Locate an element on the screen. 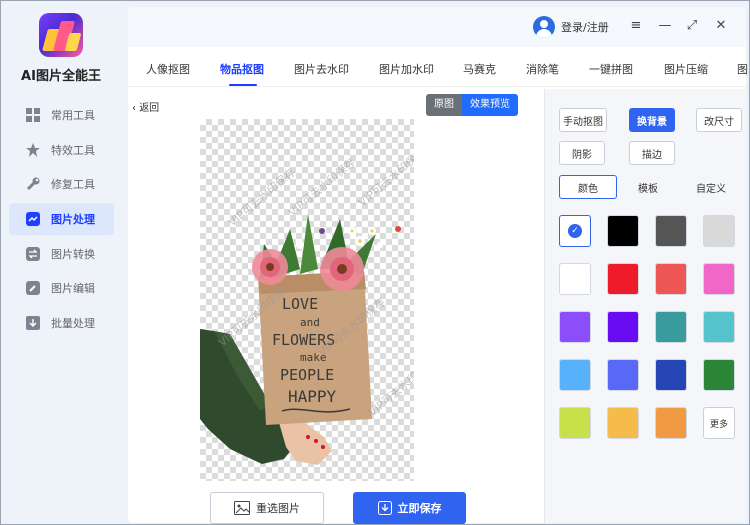  color-swatch-light-gray is located at coordinates (719, 231).